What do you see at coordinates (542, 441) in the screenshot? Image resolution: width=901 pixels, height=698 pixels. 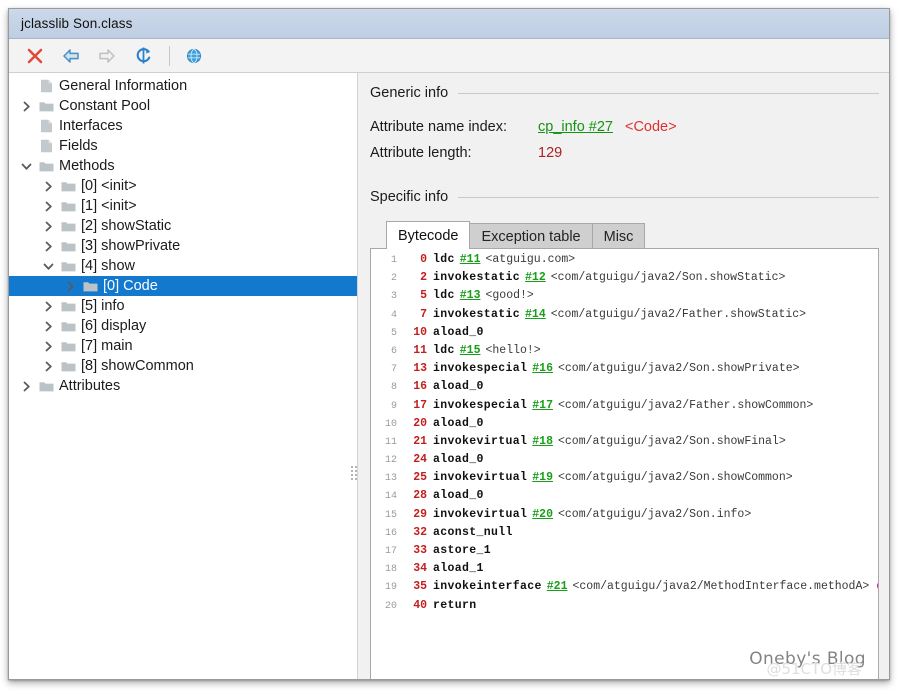 I see `constant-pool-ref: #18` at bounding box center [542, 441].